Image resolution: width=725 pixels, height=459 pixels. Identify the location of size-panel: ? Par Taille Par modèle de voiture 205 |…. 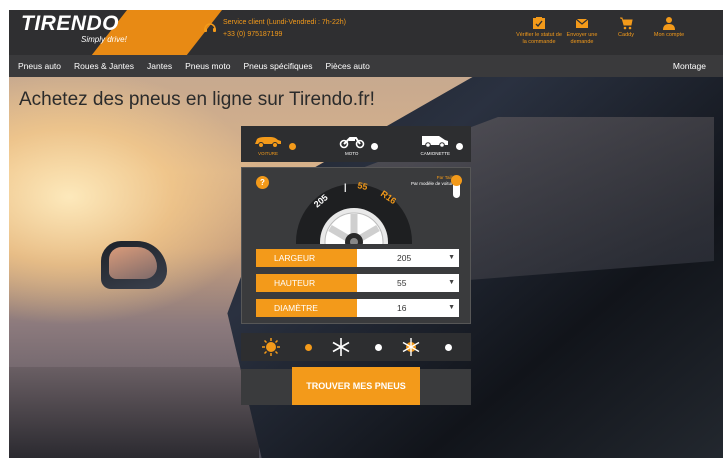
(356, 245).